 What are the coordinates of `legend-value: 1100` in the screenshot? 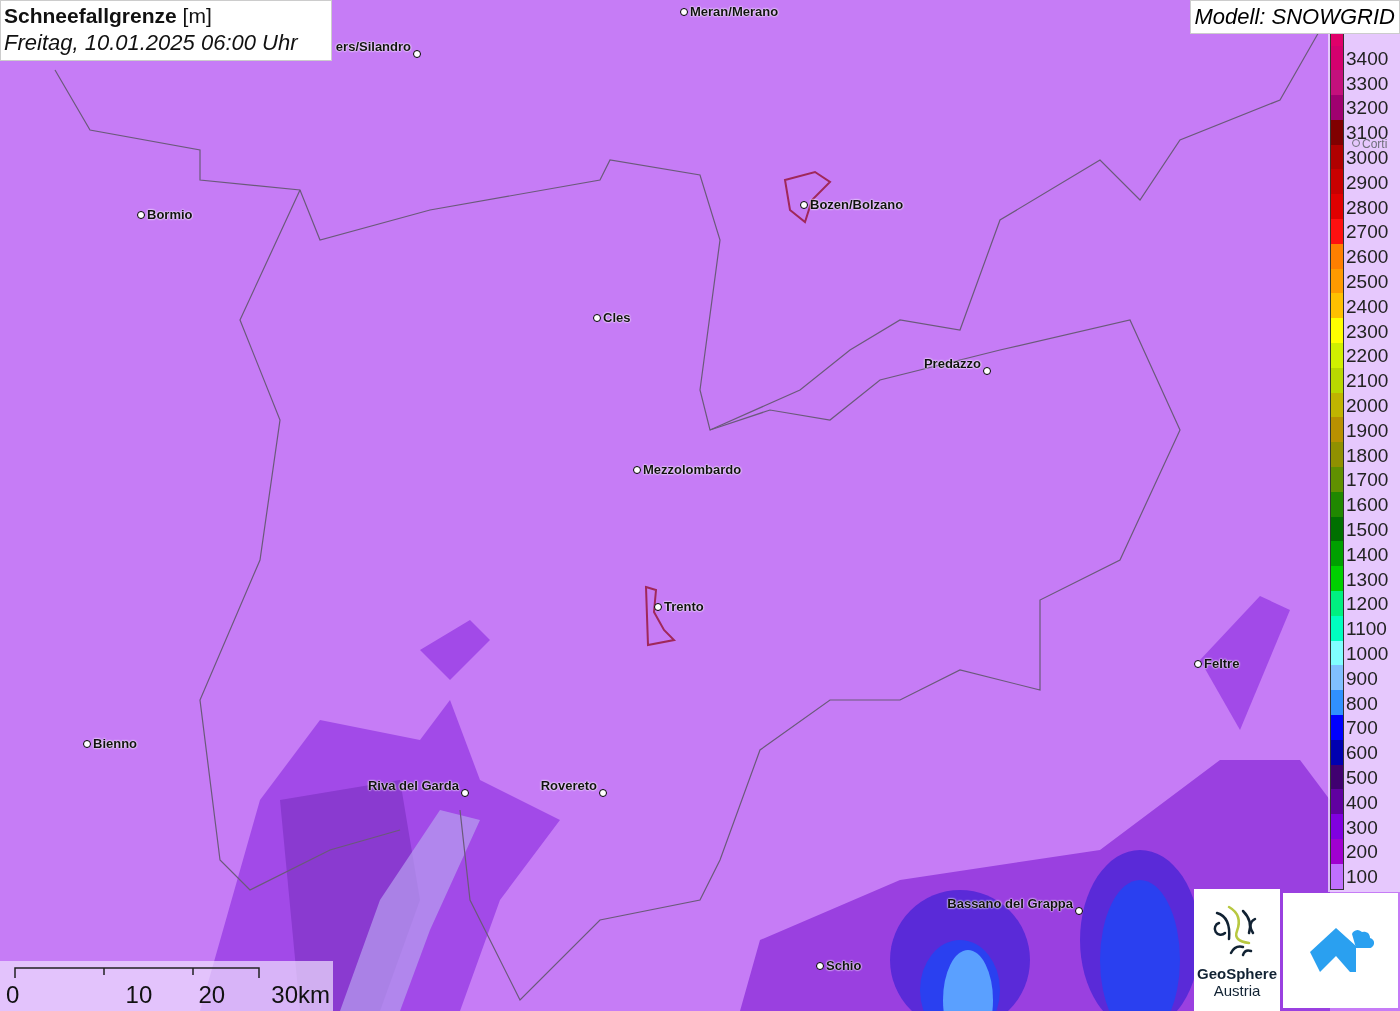 It's located at (1366, 629).